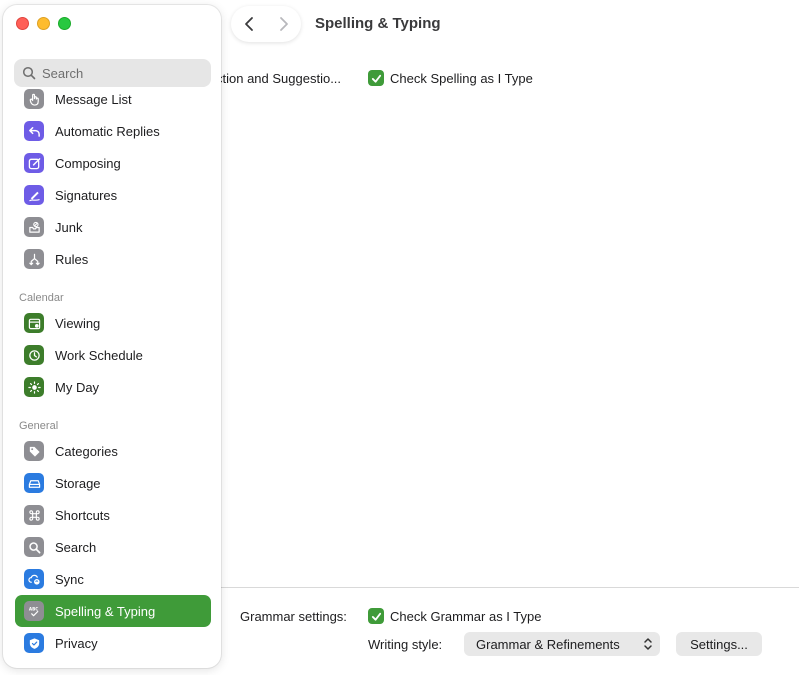  I want to click on clock-icon, so click(34, 355).